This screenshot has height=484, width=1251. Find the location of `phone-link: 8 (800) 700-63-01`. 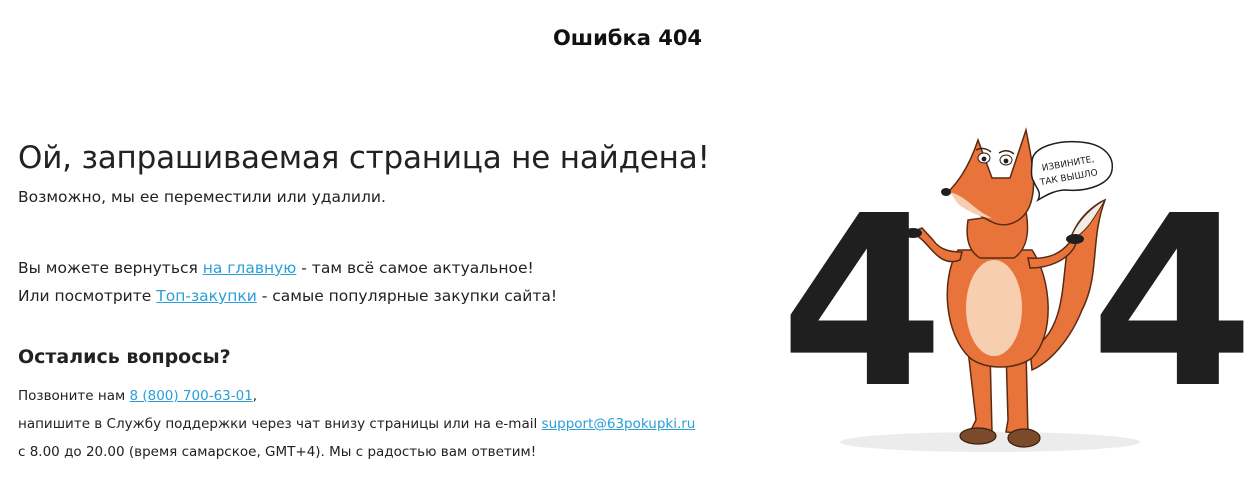

phone-link: 8 (800) 700-63-01 is located at coordinates (190, 396).